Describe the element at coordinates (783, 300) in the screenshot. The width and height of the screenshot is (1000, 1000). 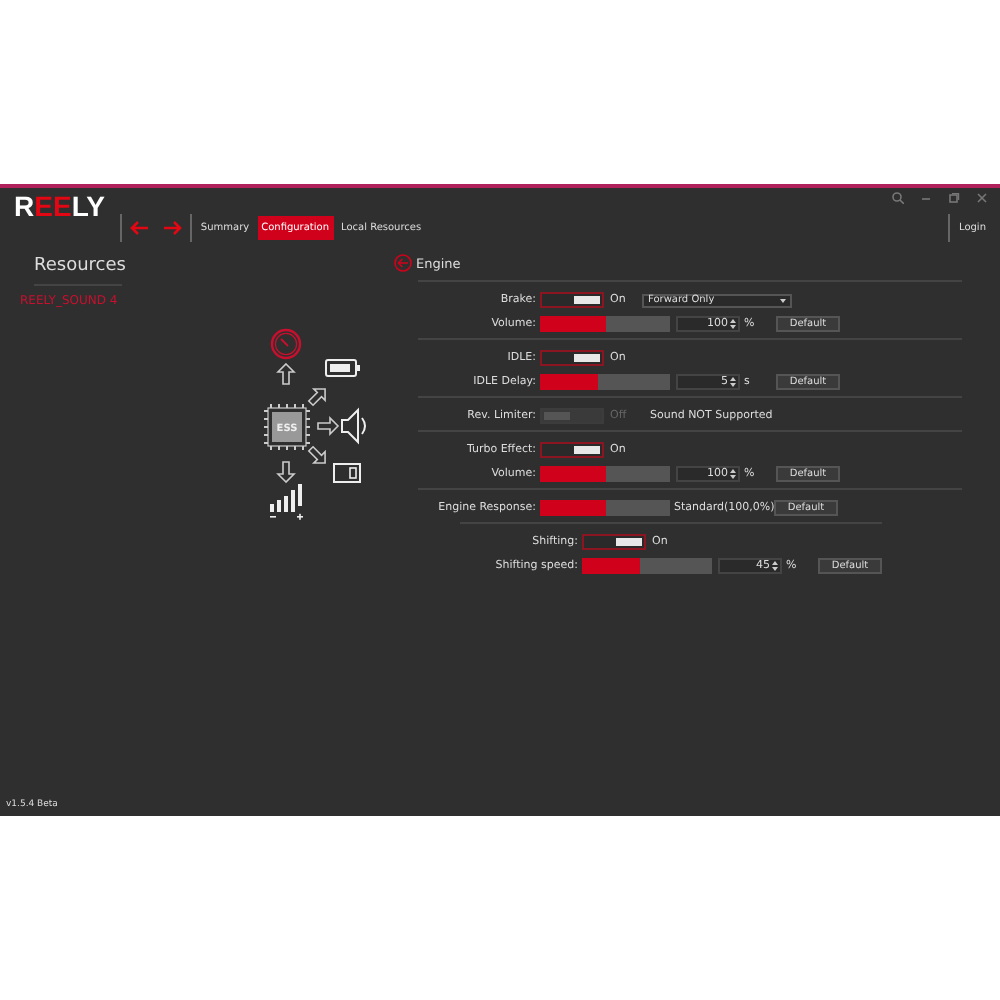
I see `dropdown-caret-icon` at that location.